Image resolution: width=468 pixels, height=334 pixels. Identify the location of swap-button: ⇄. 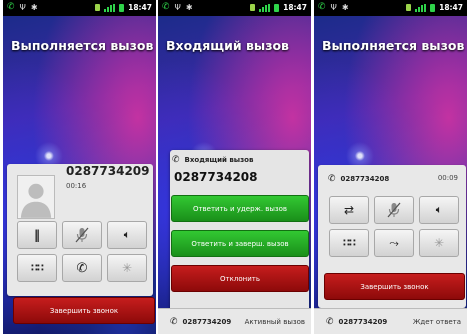
(349, 210).